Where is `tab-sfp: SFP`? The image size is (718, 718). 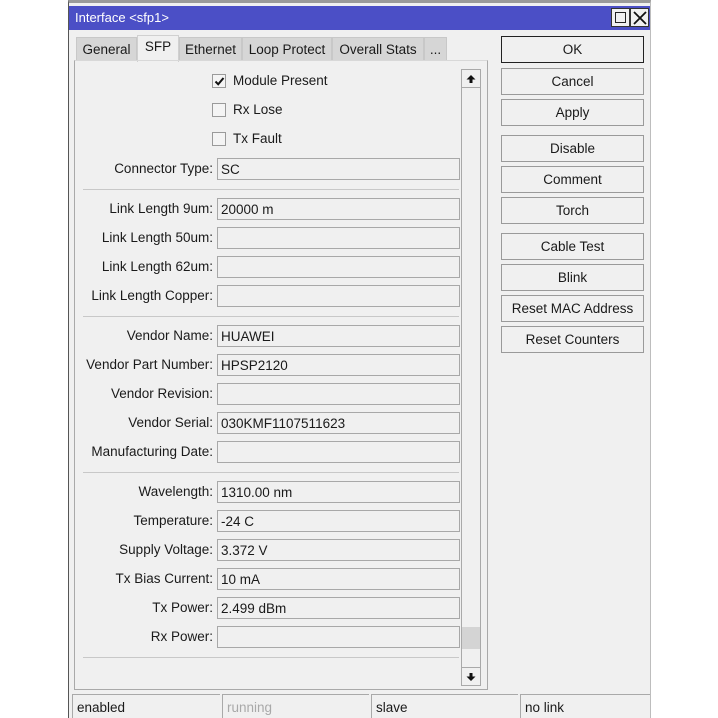
tab-sfp: SFP is located at coordinates (158, 48).